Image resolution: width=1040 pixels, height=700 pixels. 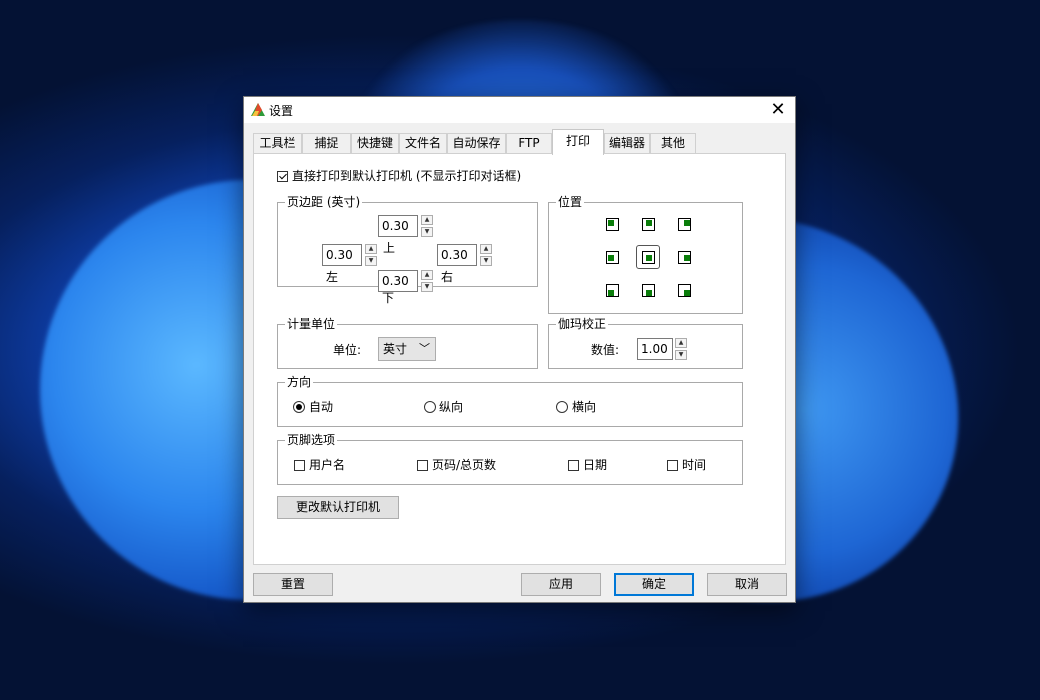 What do you see at coordinates (327, 465) in the screenshot?
I see `footer-username-label: 用户名` at bounding box center [327, 465].